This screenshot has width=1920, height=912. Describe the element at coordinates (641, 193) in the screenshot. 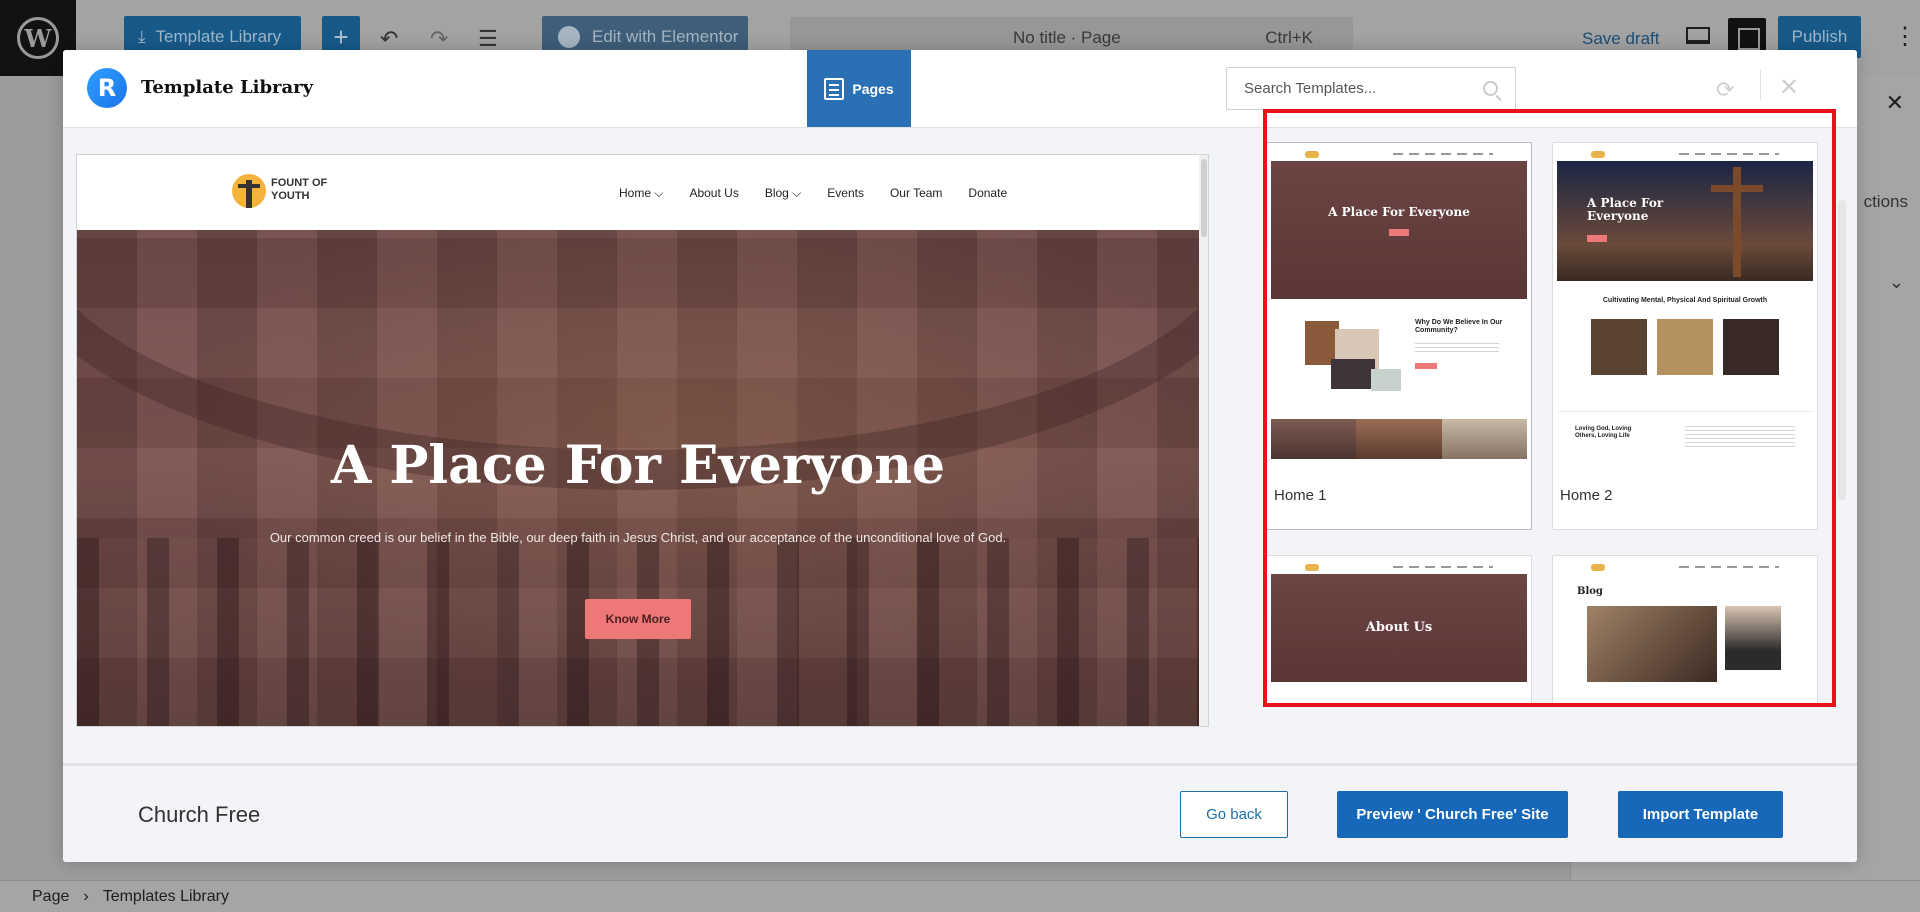

I see `preview-nav-item: Home ⌵` at that location.